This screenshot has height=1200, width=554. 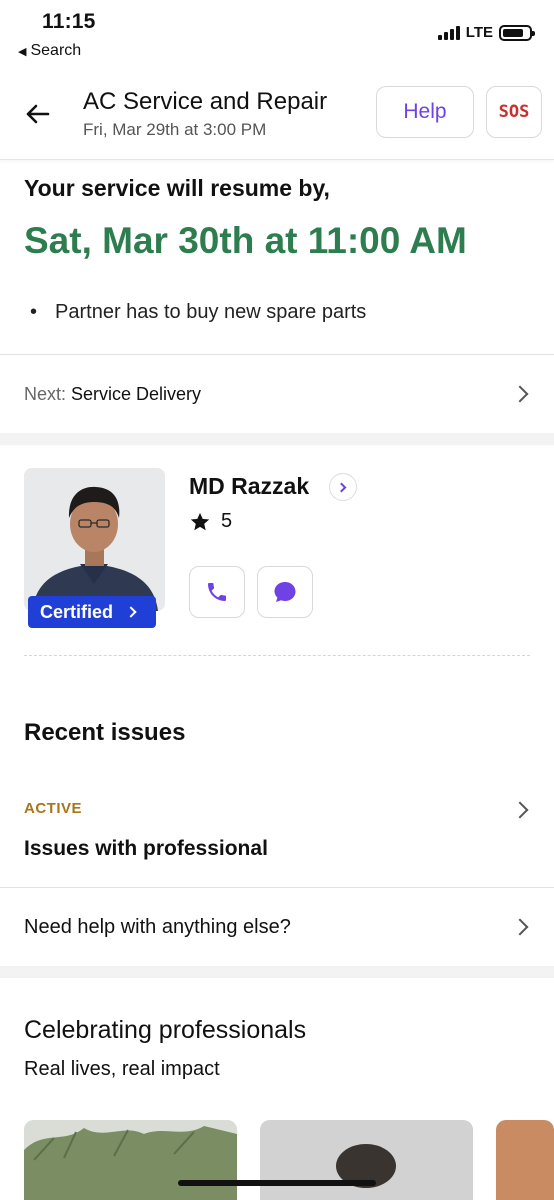 I want to click on delay-reason: • Partner has to buy new spare parts, so click(x=198, y=312).